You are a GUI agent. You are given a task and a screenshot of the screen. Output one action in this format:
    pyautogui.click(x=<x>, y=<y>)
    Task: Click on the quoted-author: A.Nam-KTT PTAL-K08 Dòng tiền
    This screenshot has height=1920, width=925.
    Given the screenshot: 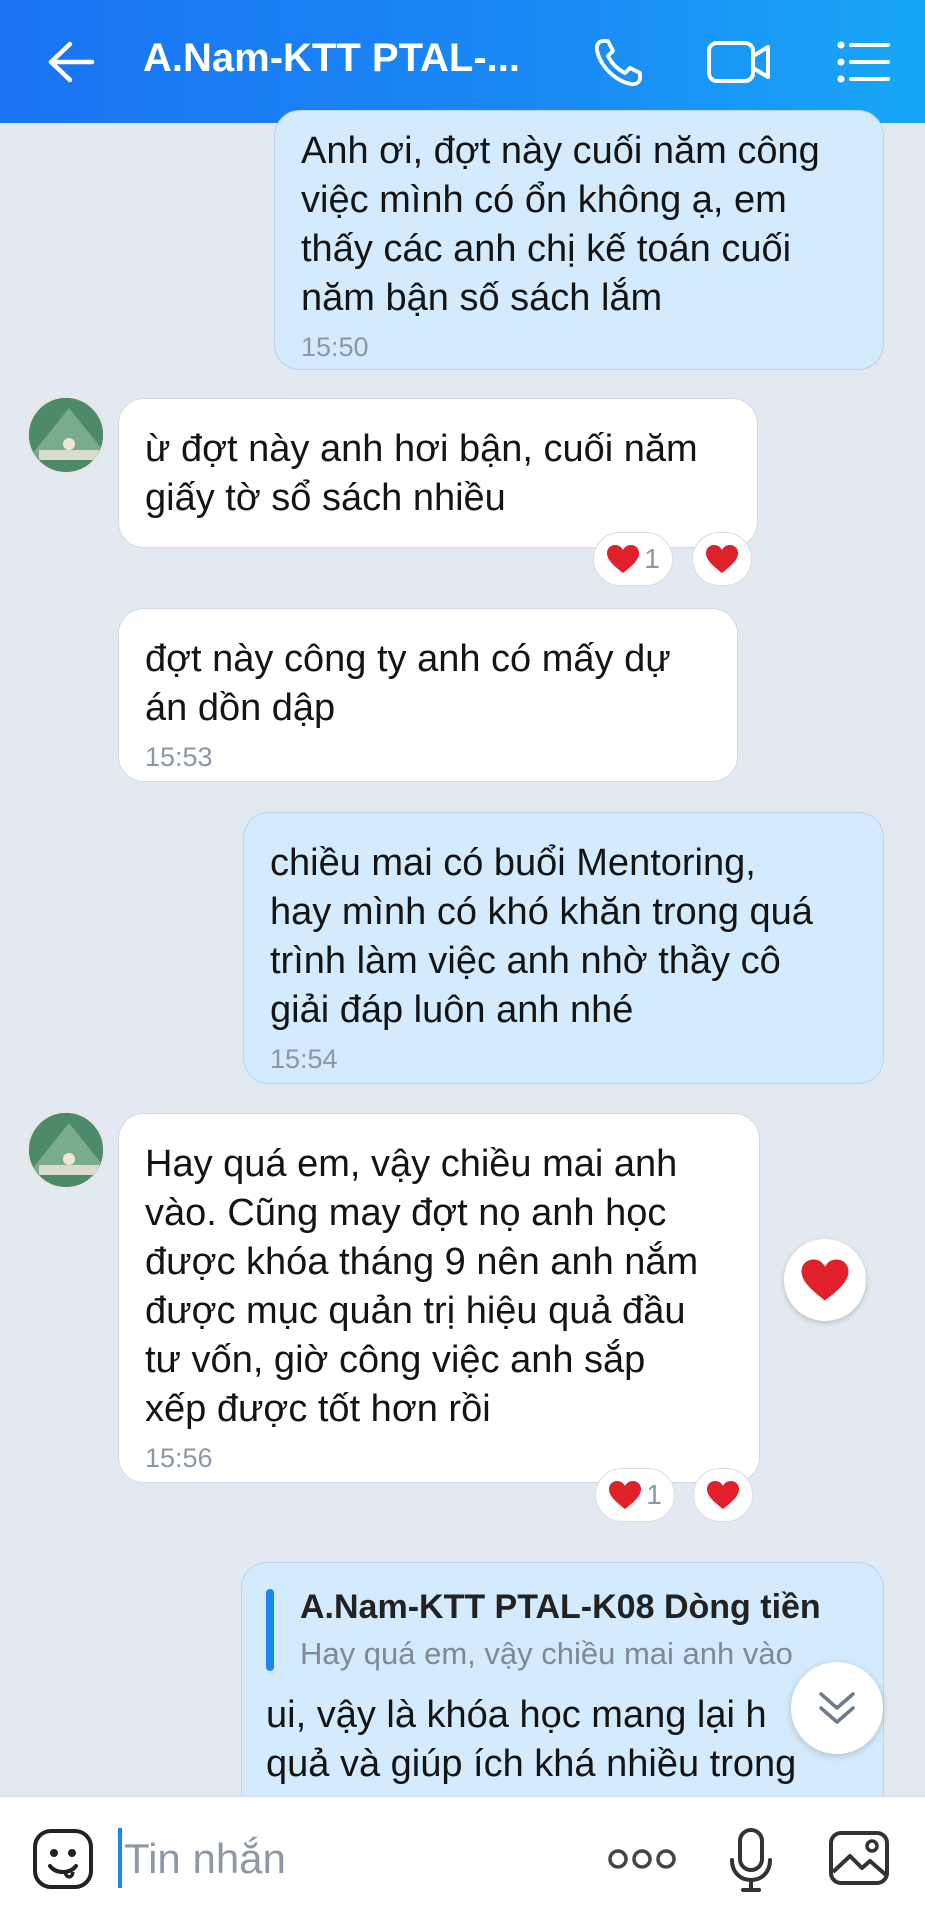 What is the action you would take?
    pyautogui.click(x=560, y=1607)
    